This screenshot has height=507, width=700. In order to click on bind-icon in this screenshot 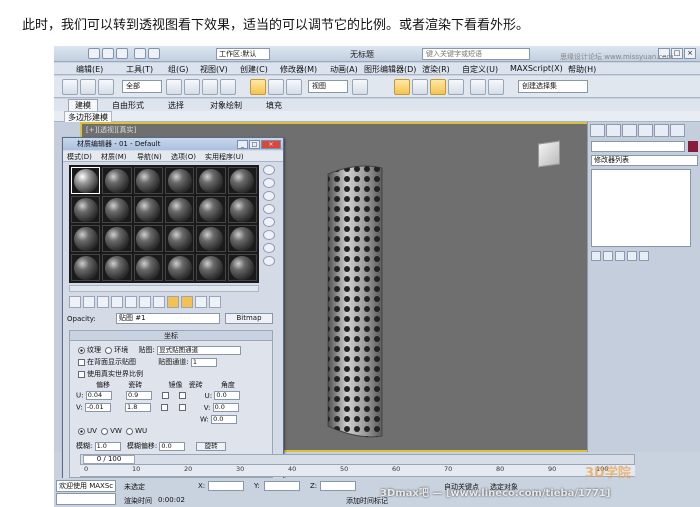, I will do `click(106, 87)`.